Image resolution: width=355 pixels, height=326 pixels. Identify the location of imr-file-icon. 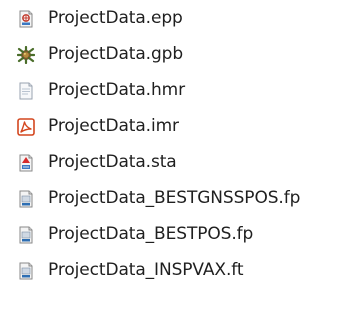
(26, 127).